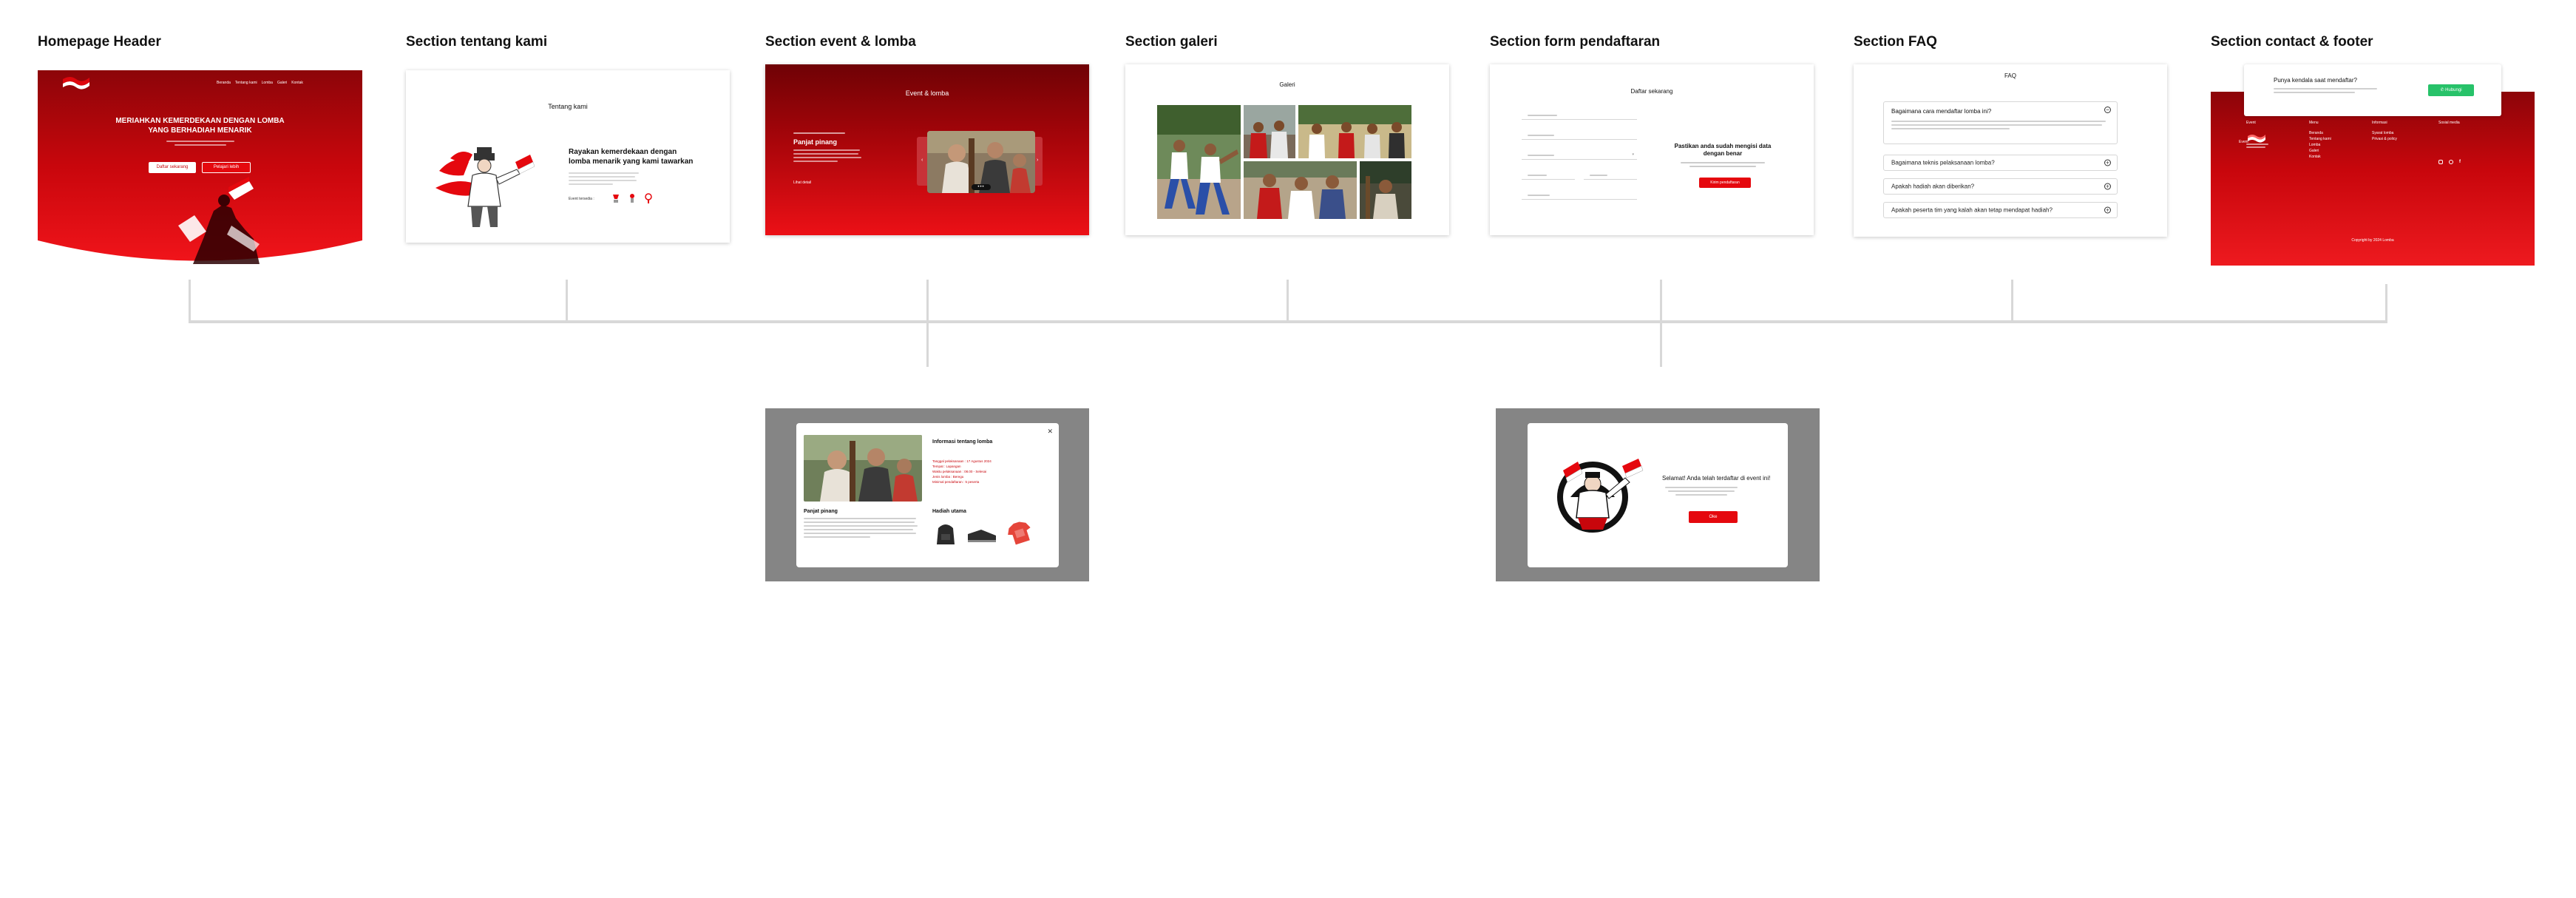  Describe the element at coordinates (1895, 42) in the screenshot. I see `section-label-faq: Section FAQ` at that location.